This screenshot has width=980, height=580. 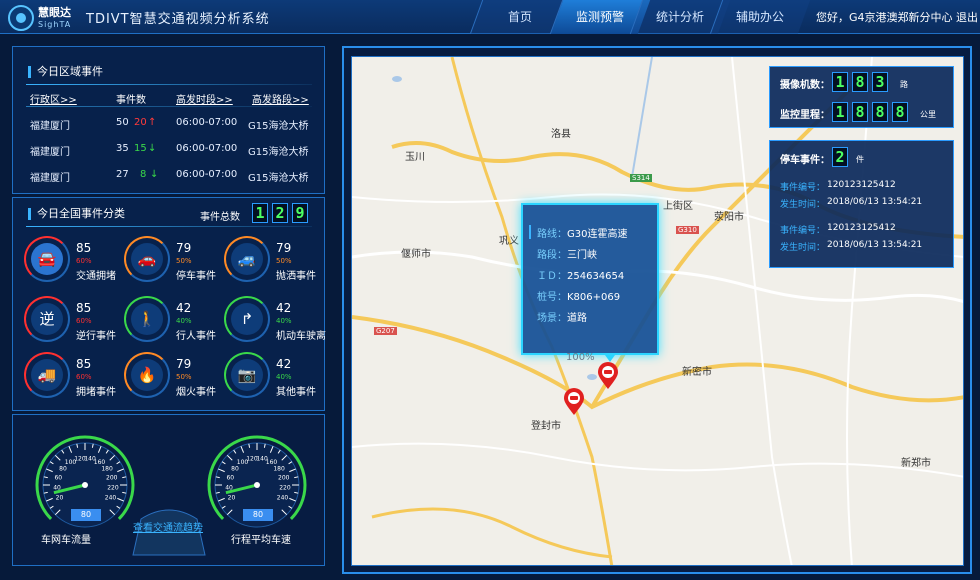 I want to click on mileage-unit: 公里, so click(x=928, y=114).